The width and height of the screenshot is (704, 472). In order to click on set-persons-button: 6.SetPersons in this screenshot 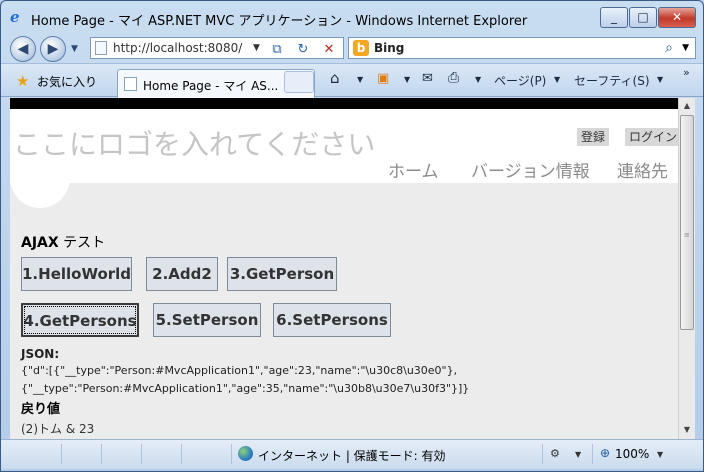, I will do `click(332, 320)`.